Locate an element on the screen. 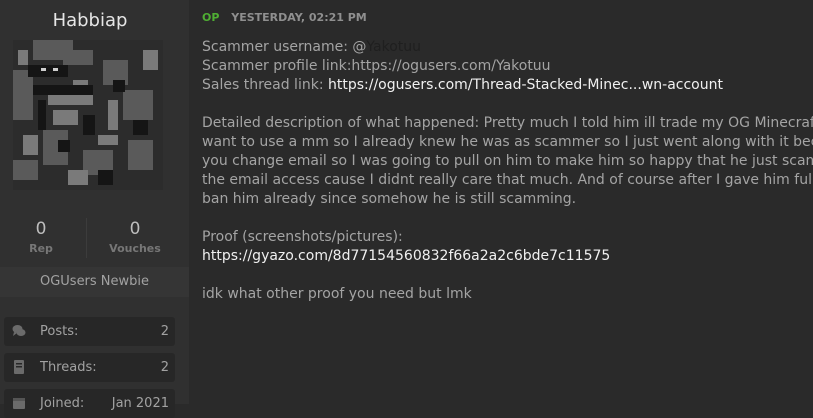 This screenshot has height=418, width=813. info-row-posts: Posts: 2 is located at coordinates (89, 331).